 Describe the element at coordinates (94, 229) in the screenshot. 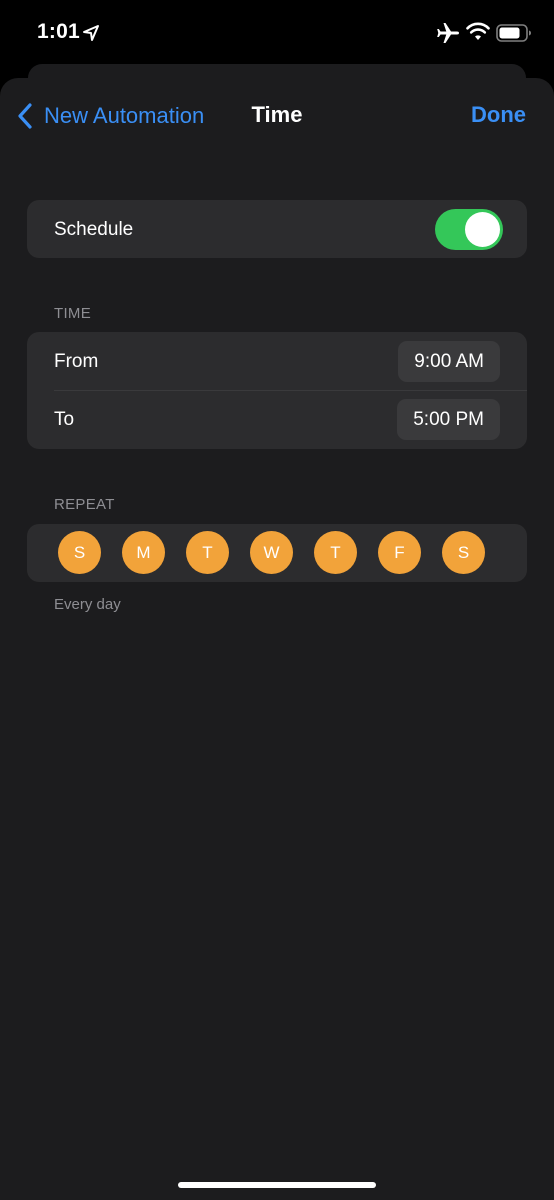

I see `schedule-label: Schedule` at that location.